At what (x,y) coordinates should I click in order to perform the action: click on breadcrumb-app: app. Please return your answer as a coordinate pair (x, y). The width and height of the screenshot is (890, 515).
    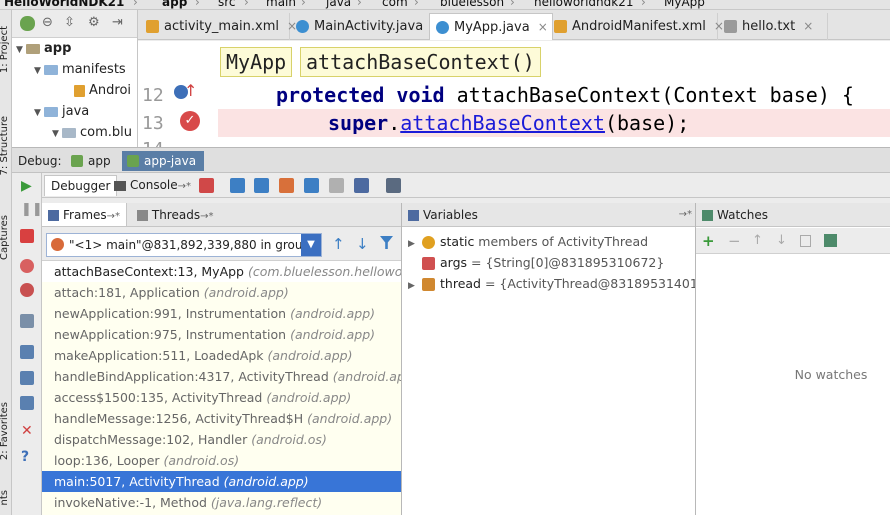
    Looking at the image, I should click on (174, 4).